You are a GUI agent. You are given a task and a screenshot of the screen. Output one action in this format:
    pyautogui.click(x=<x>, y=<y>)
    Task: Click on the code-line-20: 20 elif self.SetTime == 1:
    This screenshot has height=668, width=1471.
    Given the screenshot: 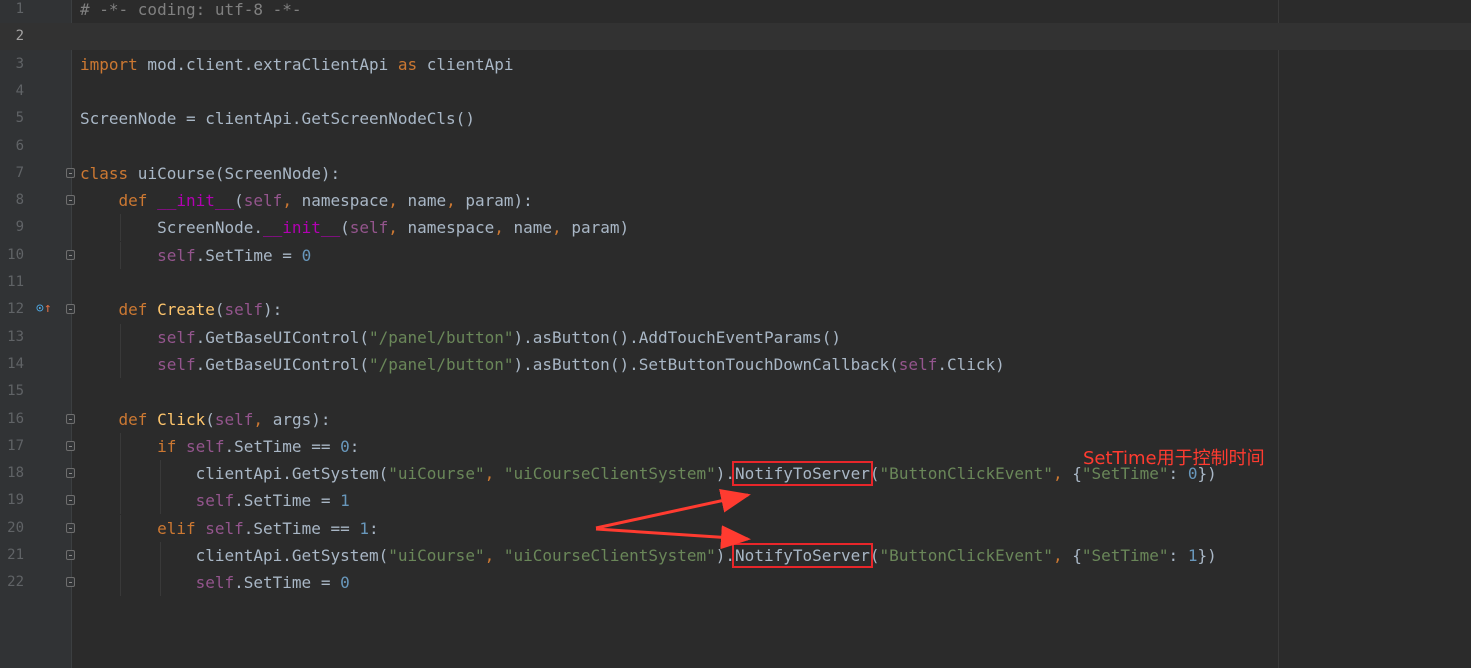 What is the action you would take?
    pyautogui.click(x=735, y=528)
    